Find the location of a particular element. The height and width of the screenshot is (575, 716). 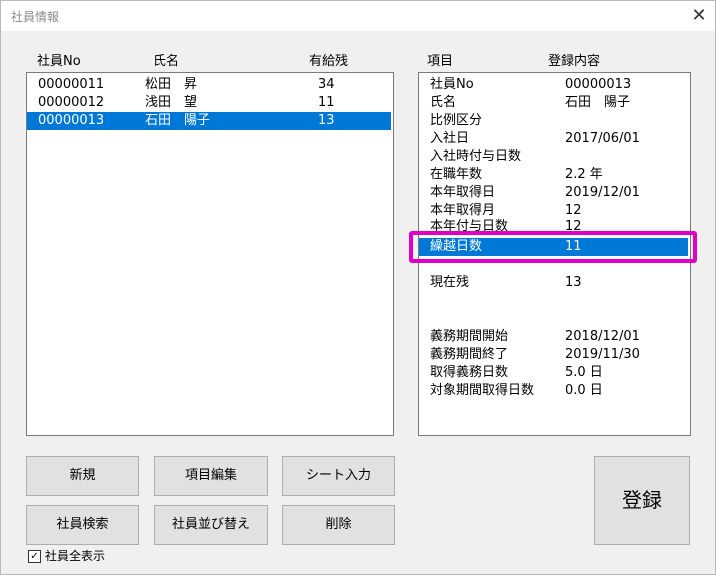

detail-label: 入社時付与日数 is located at coordinates (476, 156).